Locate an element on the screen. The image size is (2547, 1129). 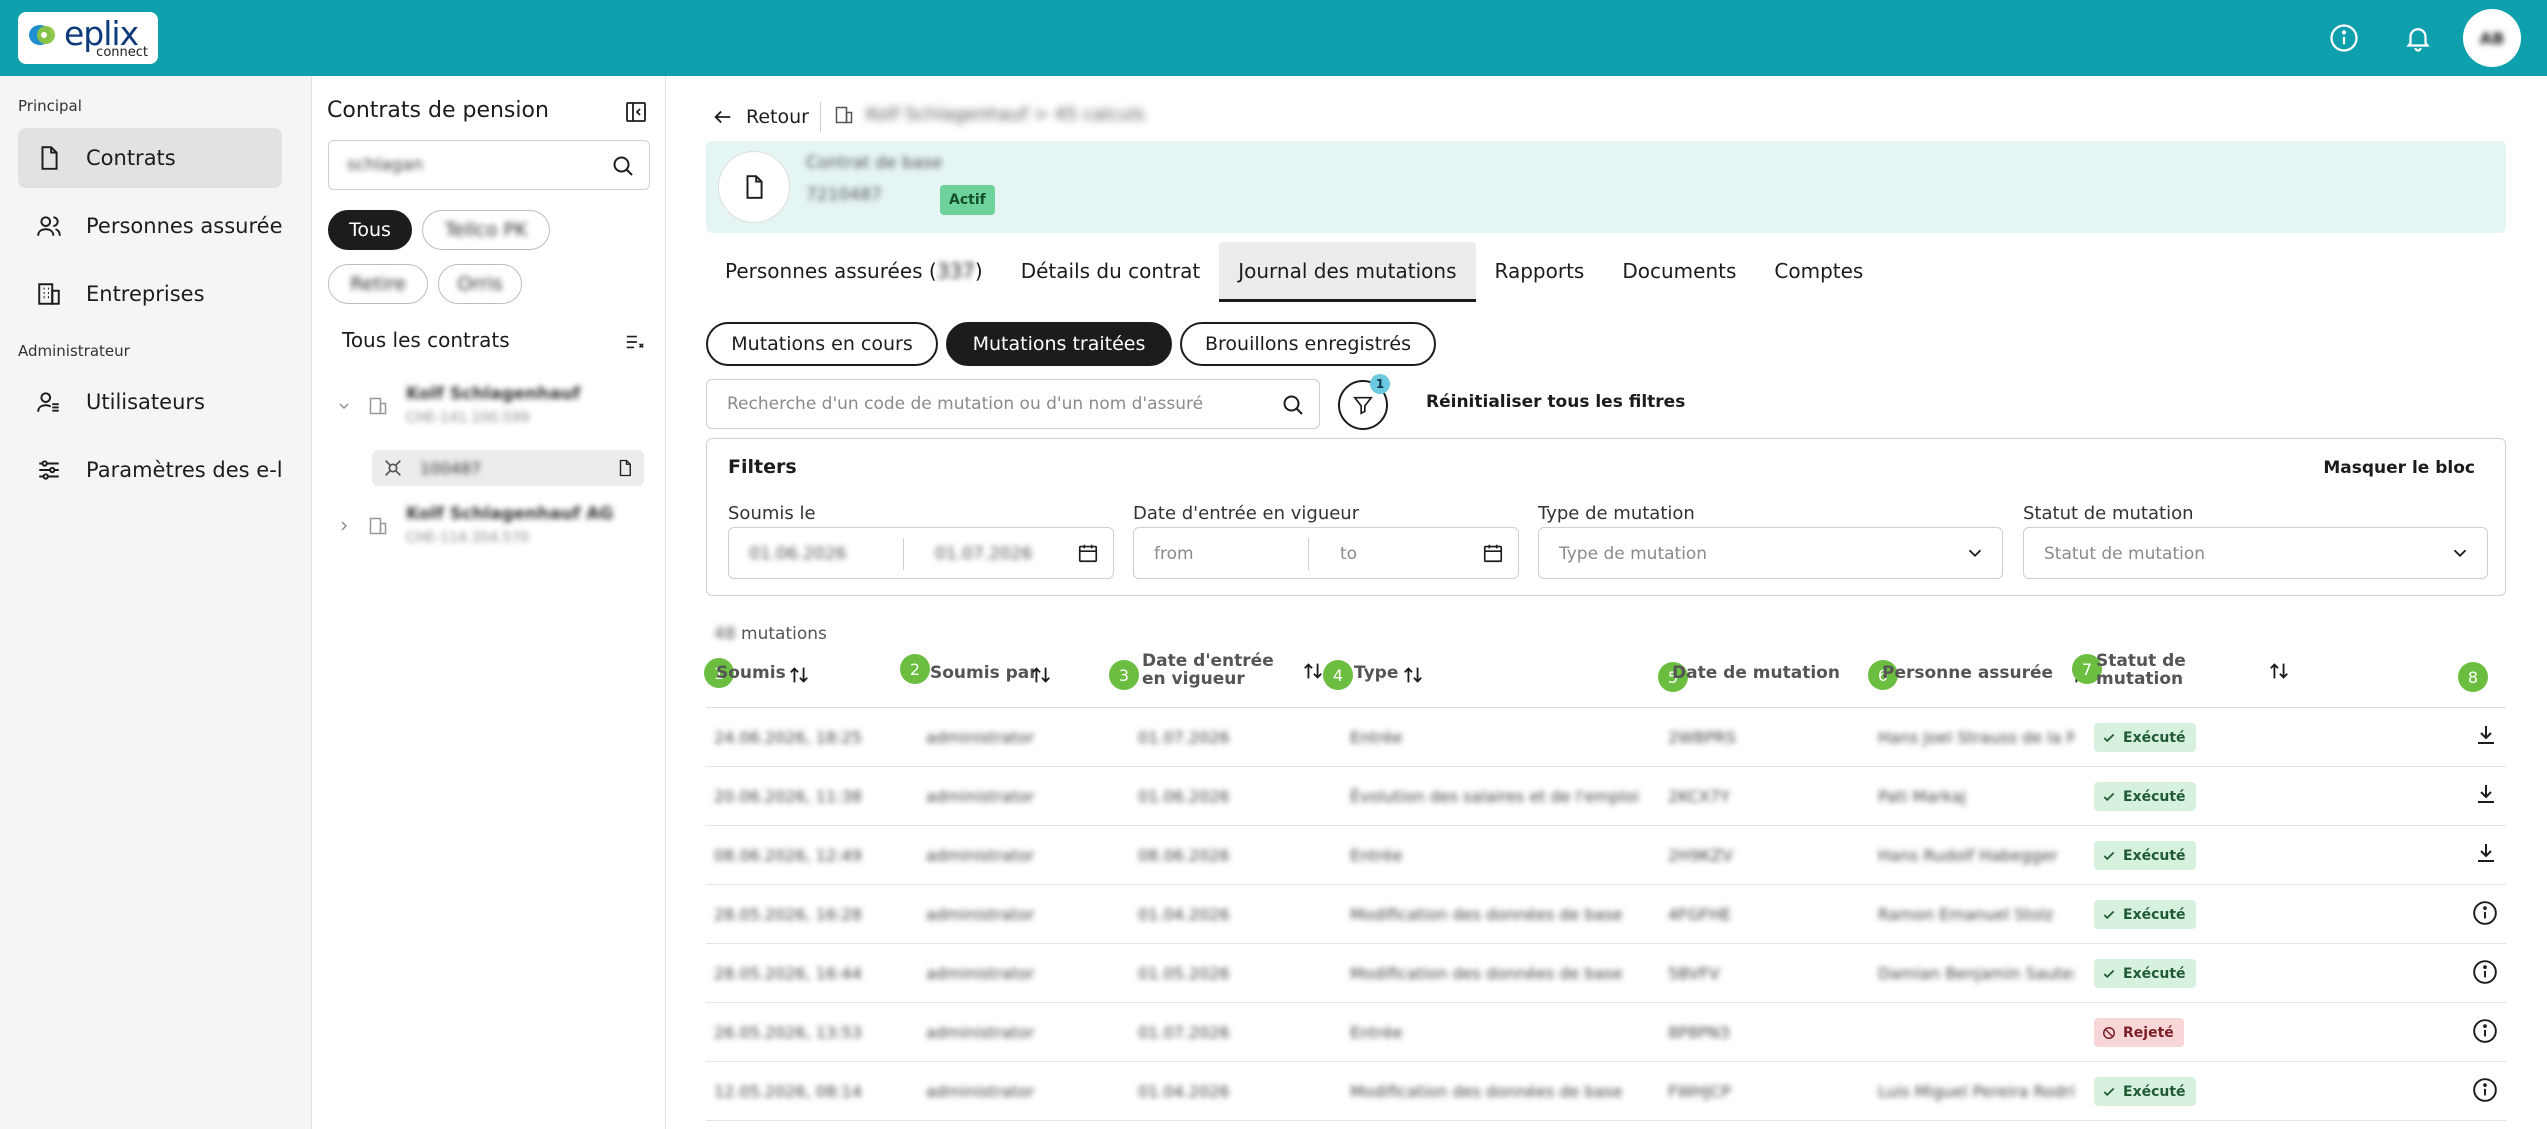
divider is located at coordinates (1308, 554).